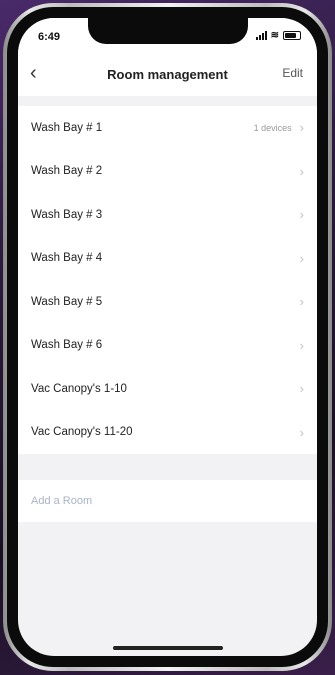  What do you see at coordinates (79, 388) in the screenshot?
I see `room-name: Vac Canopy's 1-10` at bounding box center [79, 388].